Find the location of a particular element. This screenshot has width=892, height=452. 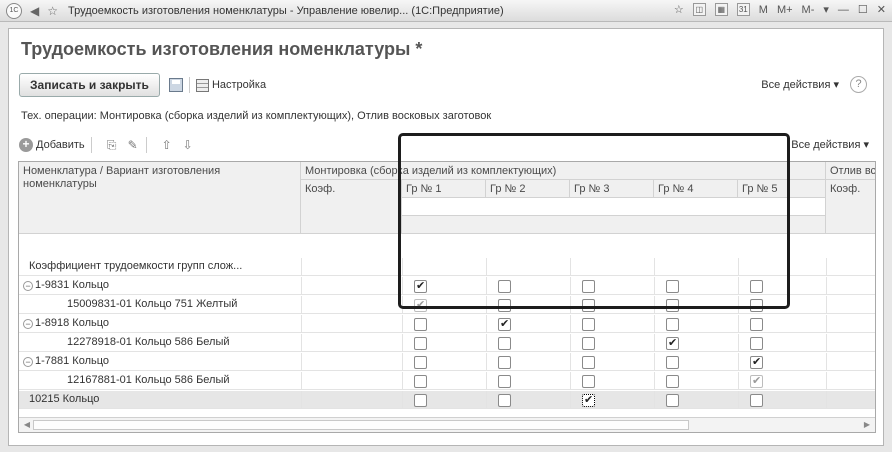

horizontal-scrollbar: ◀ ▶ is located at coordinates (447, 424).